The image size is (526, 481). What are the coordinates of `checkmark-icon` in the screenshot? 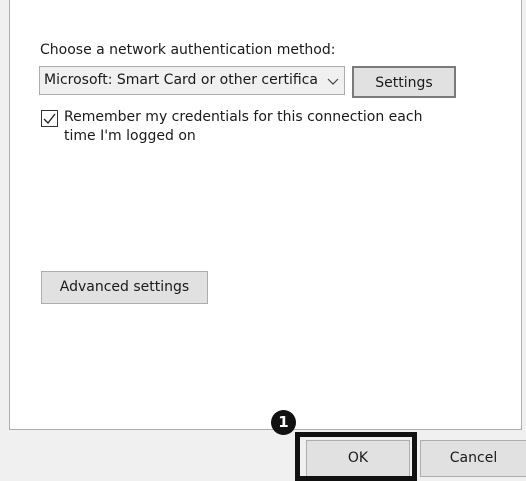 It's located at (49, 119).